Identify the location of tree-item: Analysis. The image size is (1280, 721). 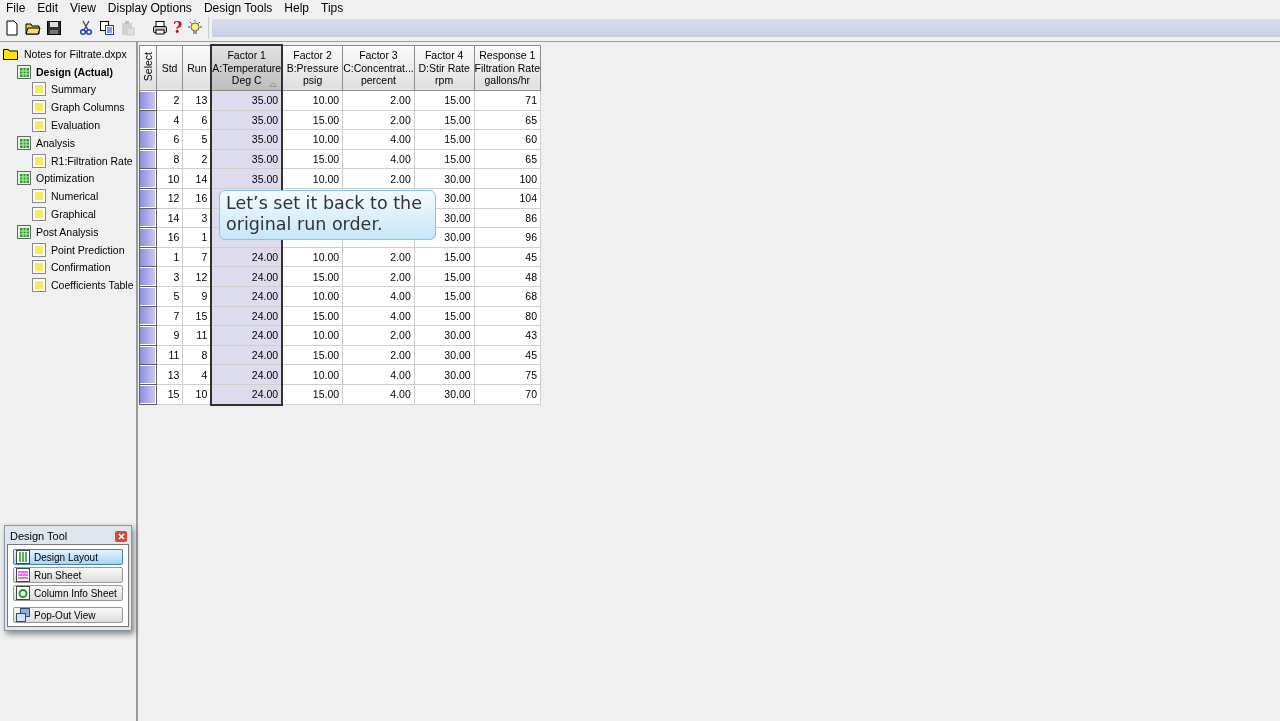
(56, 142).